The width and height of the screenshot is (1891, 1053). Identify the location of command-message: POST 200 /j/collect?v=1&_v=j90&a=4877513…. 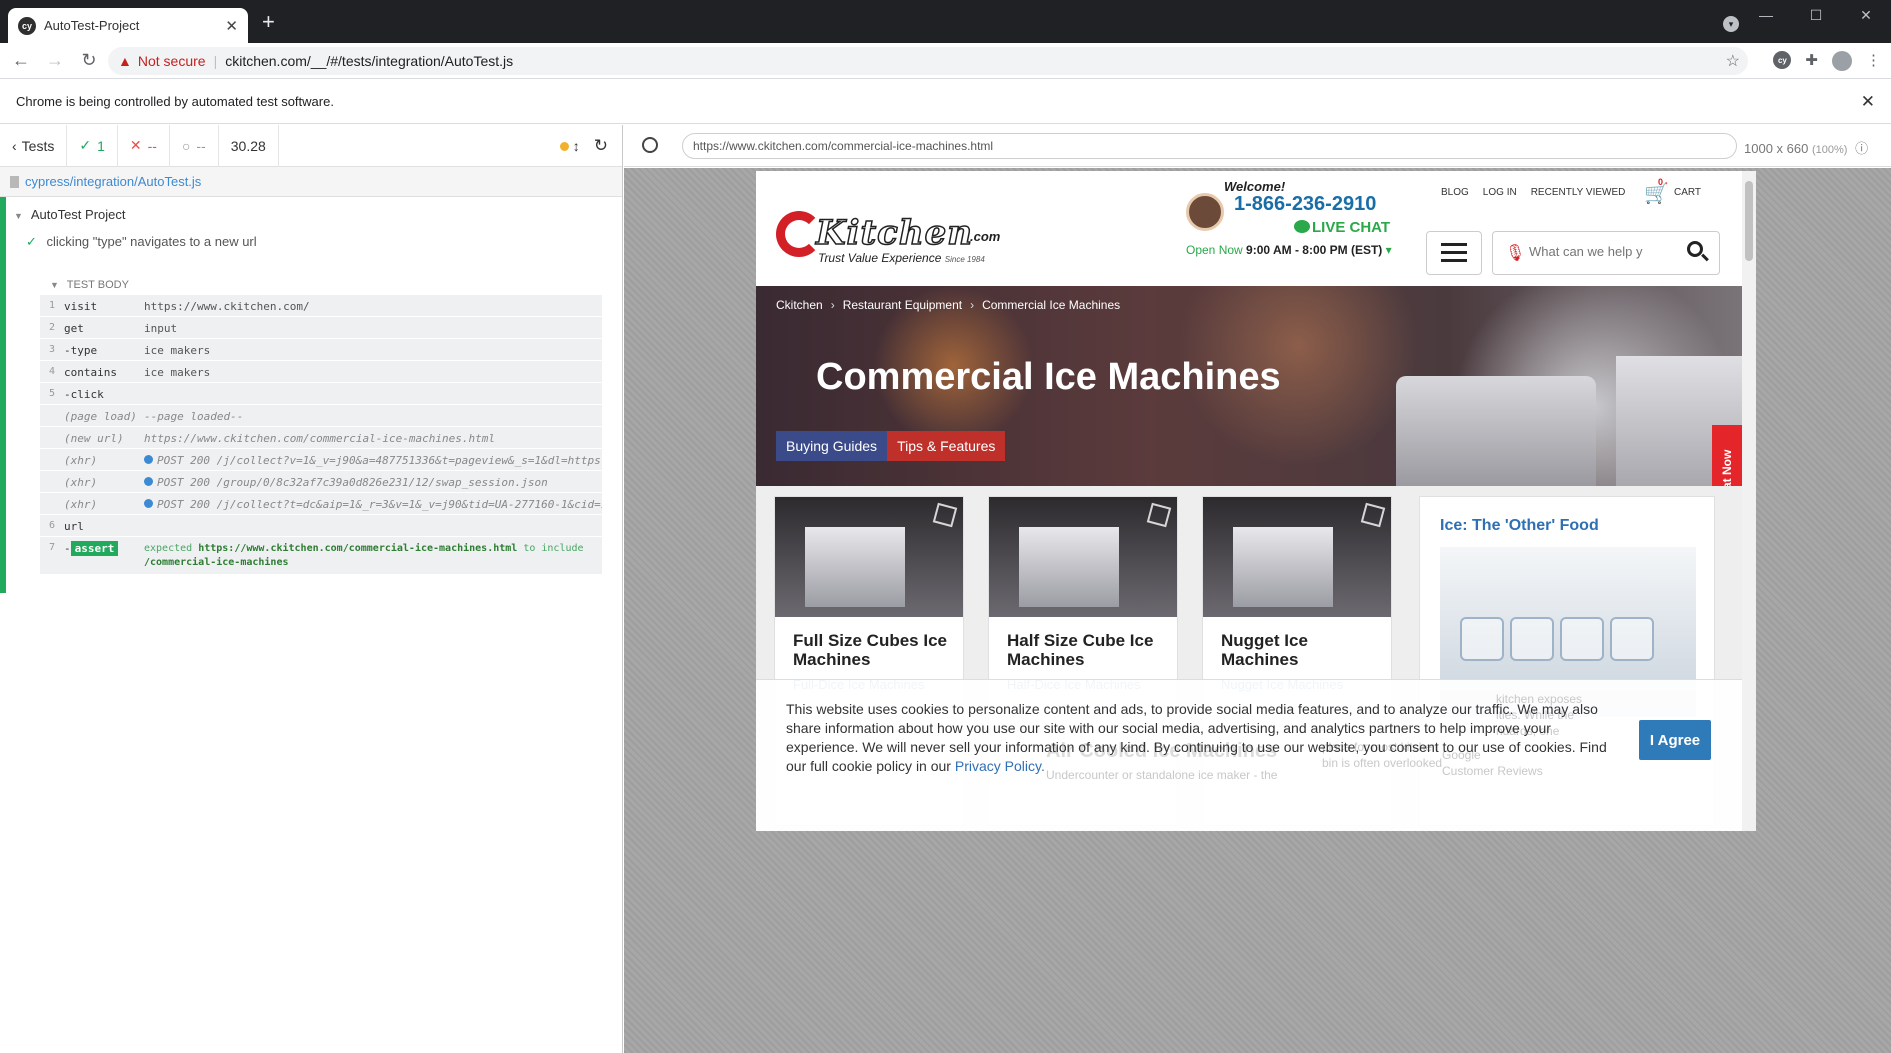
(373, 460).